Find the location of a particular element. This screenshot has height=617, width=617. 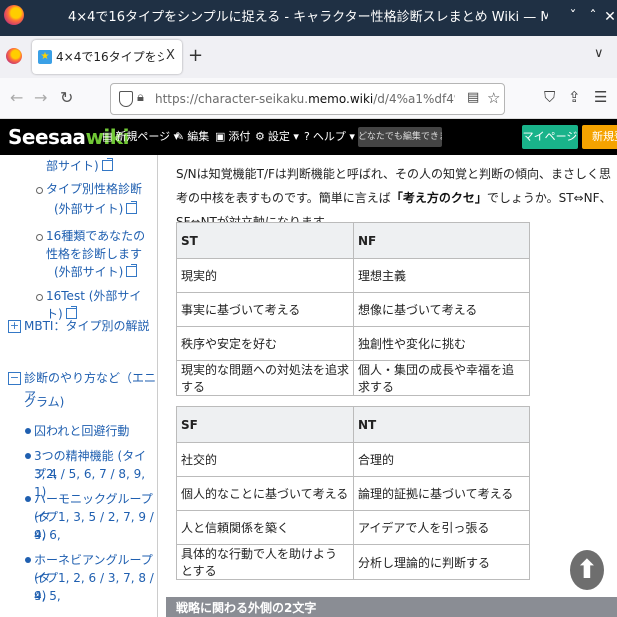

table-cell: 現実的 is located at coordinates (265, 275).